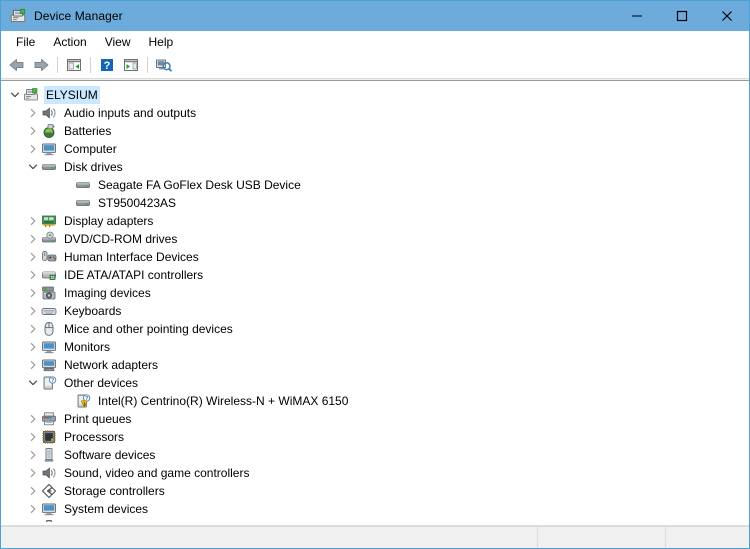 This screenshot has width=750, height=549. What do you see at coordinates (107, 65) in the screenshot?
I see `help-button: ?` at bounding box center [107, 65].